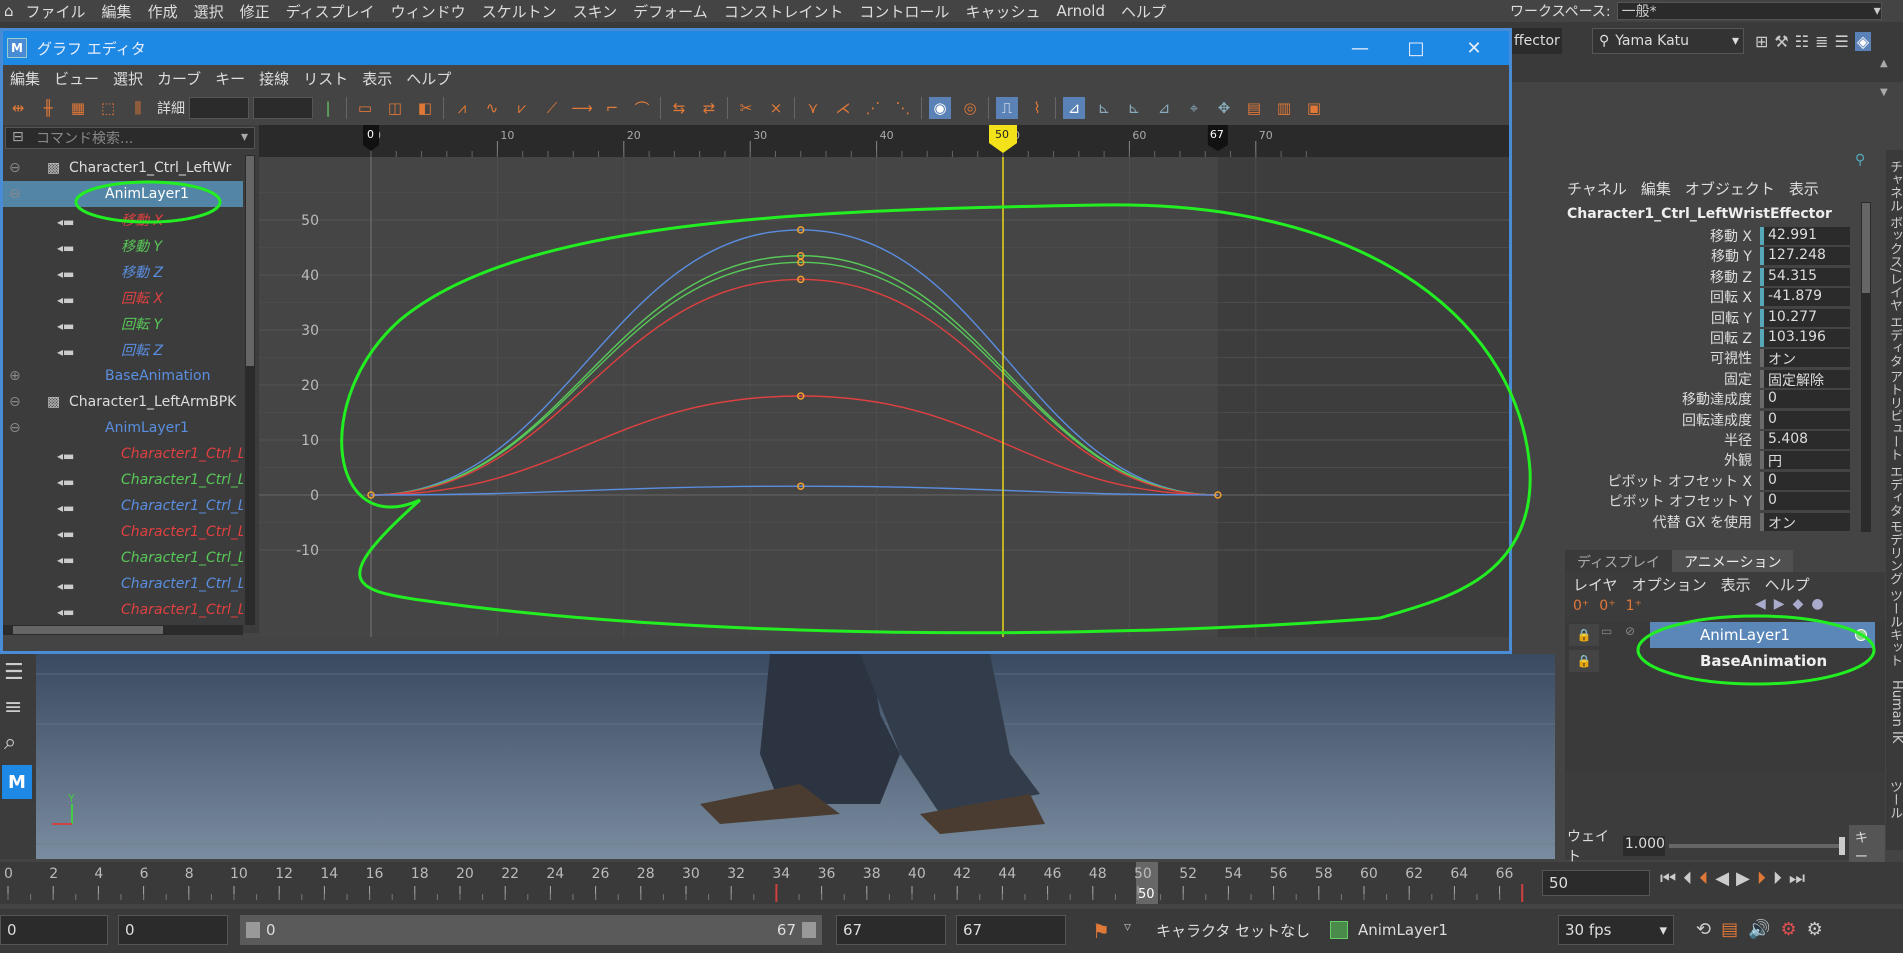 The image size is (1903, 953). Describe the element at coordinates (1779, 604) in the screenshot. I see `next-layer-icon: ▶` at that location.